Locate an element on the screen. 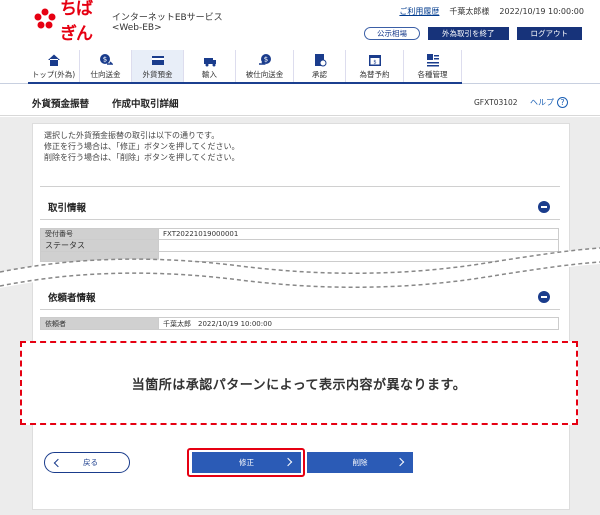  transaction-section-title: 取引情報 is located at coordinates (67, 208).